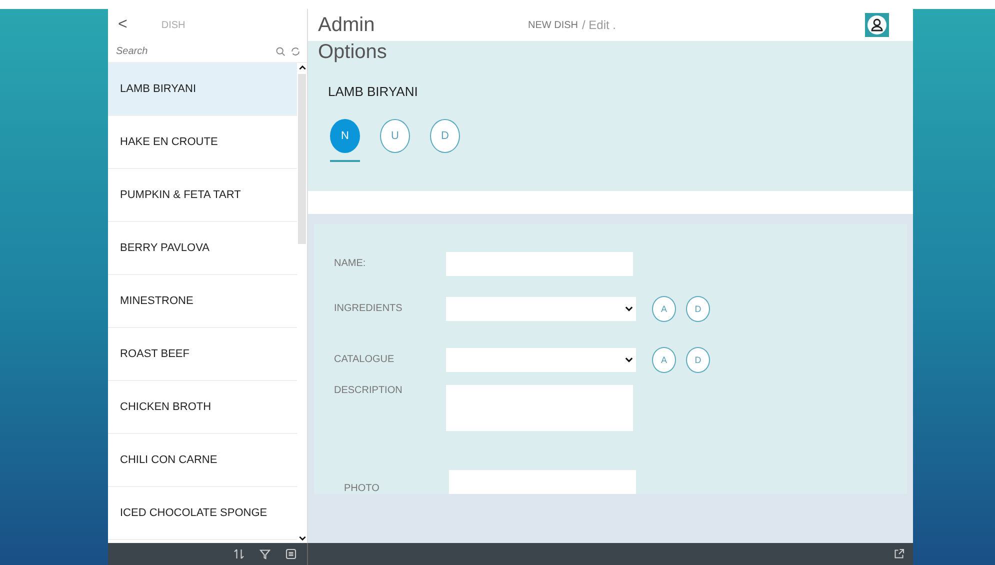 The width and height of the screenshot is (995, 565). I want to click on field-label: DESCRIPTION, so click(369, 390).